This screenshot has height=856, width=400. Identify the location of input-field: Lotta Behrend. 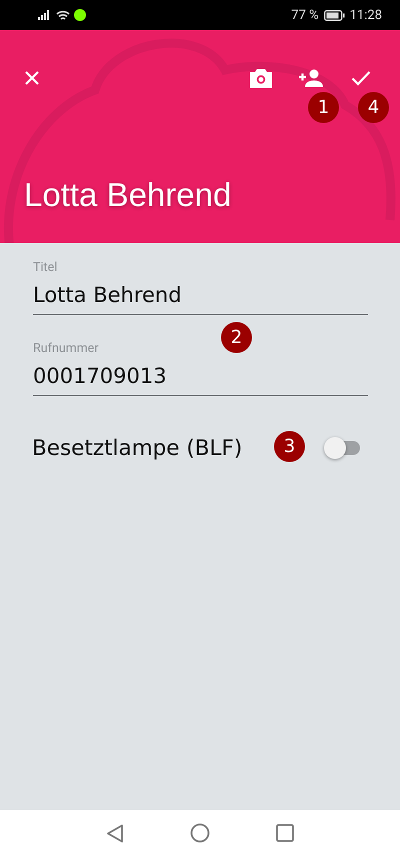
(200, 296).